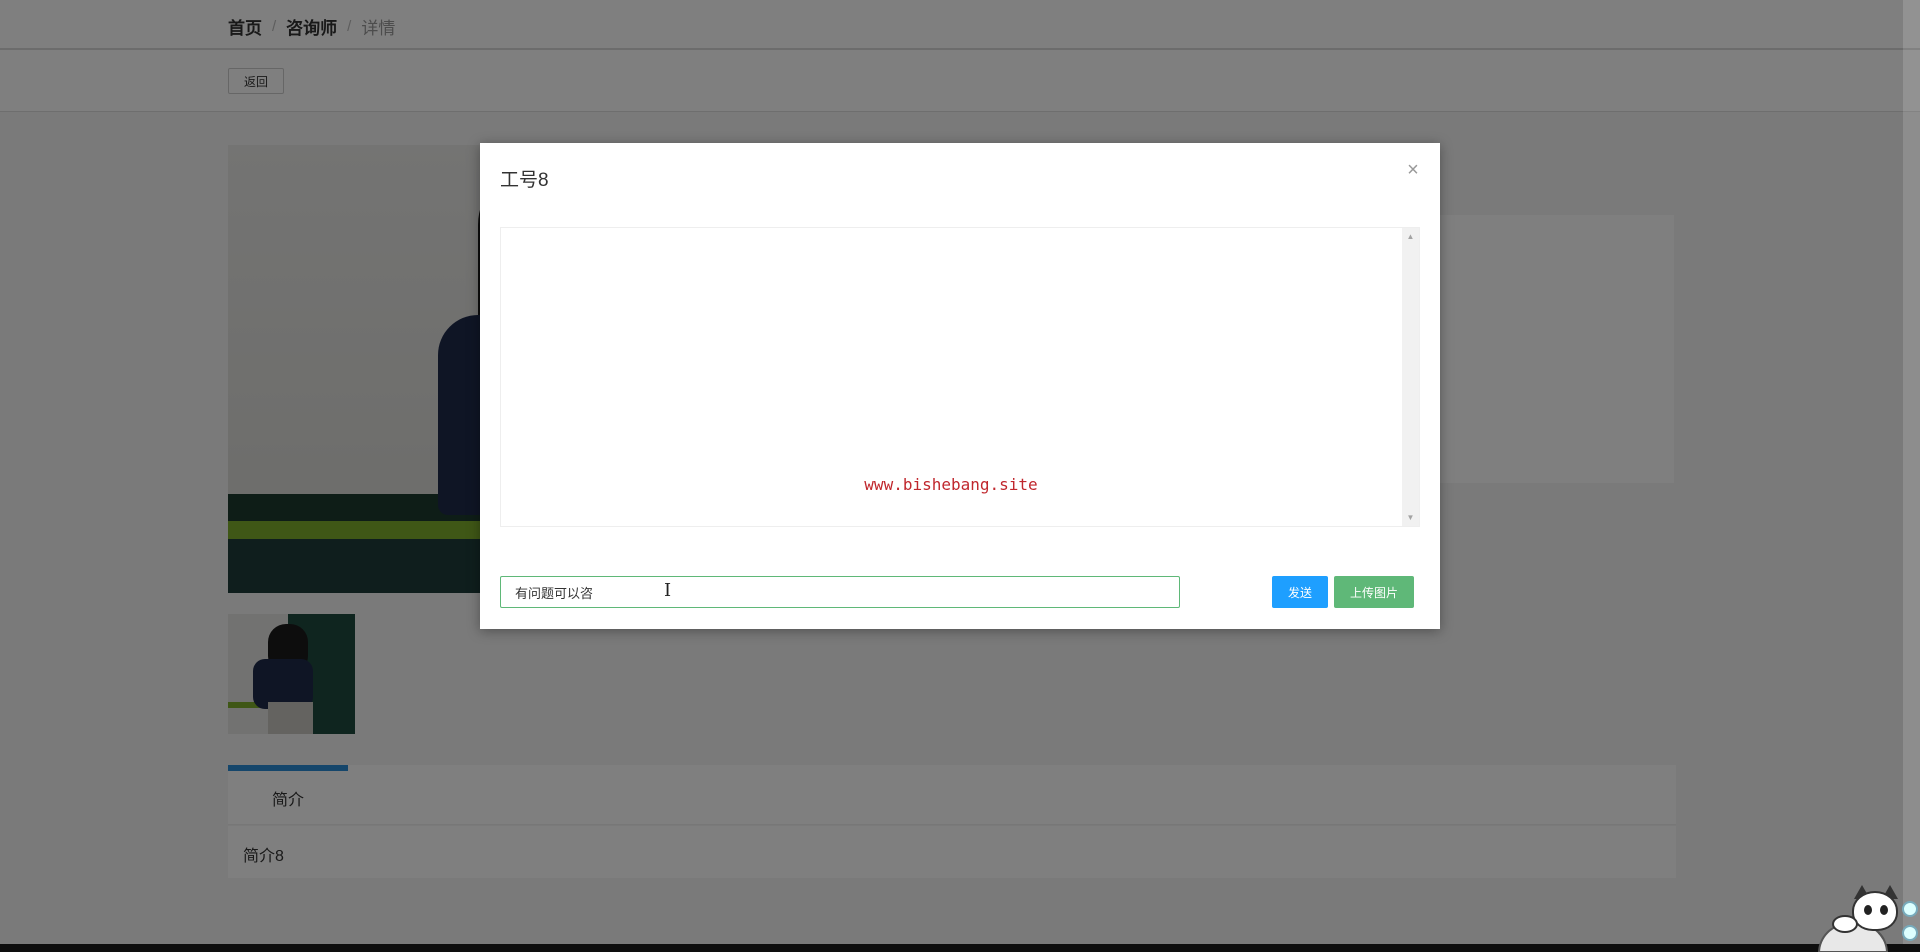 The image size is (1920, 952). Describe the element at coordinates (1845, 924) in the screenshot. I see `mascot-paw` at that location.